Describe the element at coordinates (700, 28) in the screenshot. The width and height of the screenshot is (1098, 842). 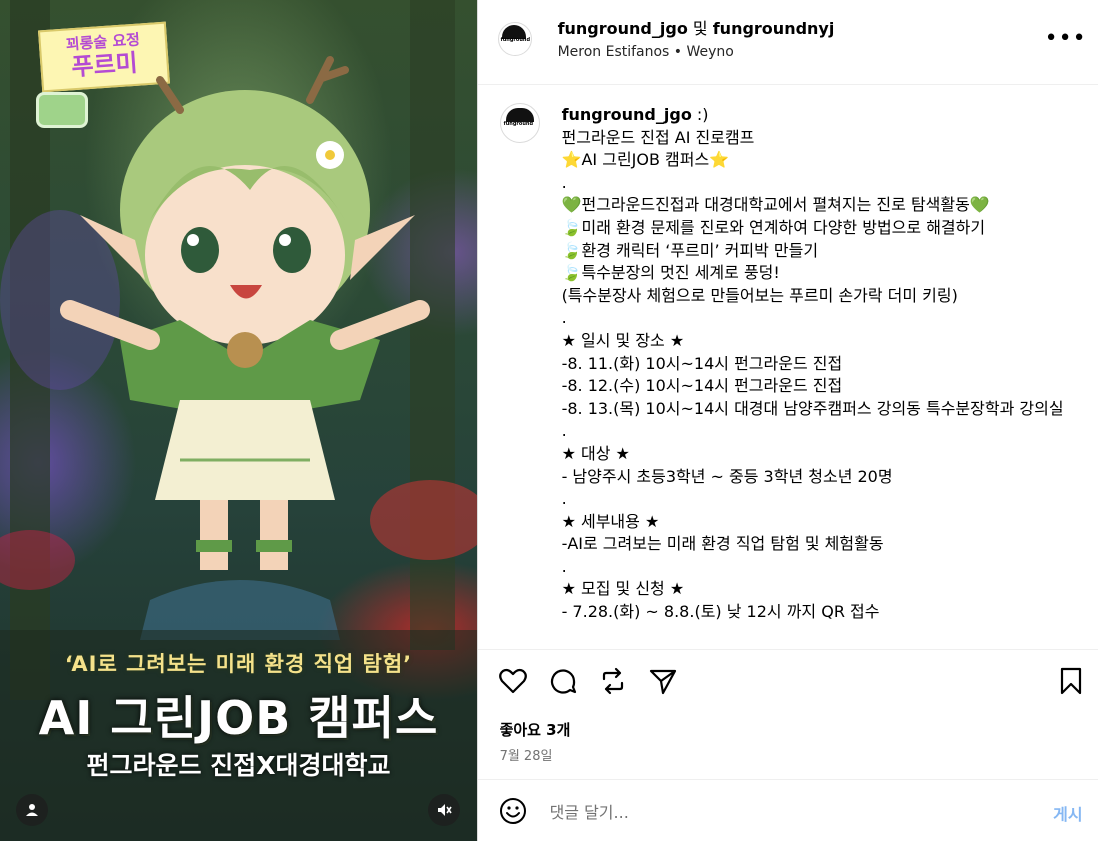
I see `authors-joiner: 및` at that location.